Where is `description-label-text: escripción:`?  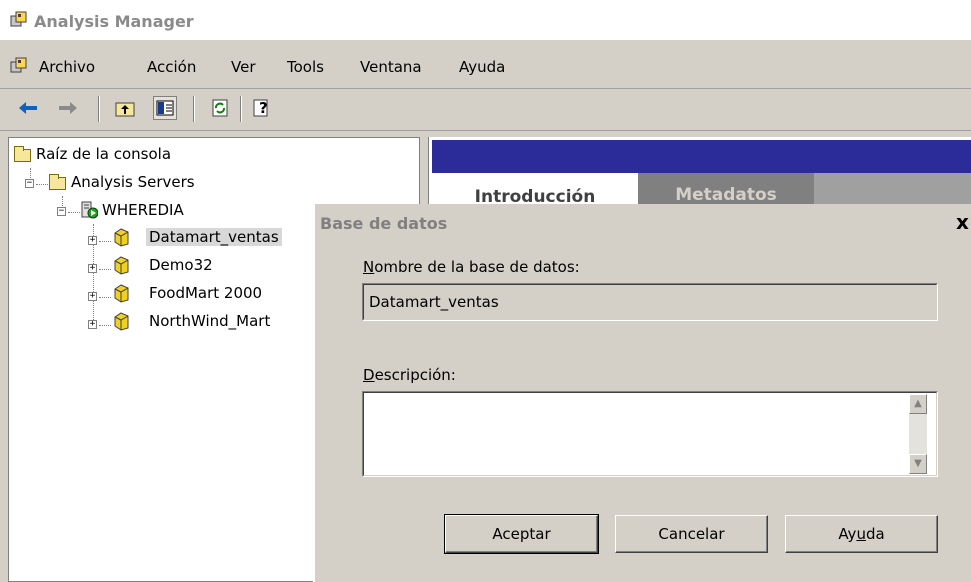 description-label-text: escripción: is located at coordinates (415, 375).